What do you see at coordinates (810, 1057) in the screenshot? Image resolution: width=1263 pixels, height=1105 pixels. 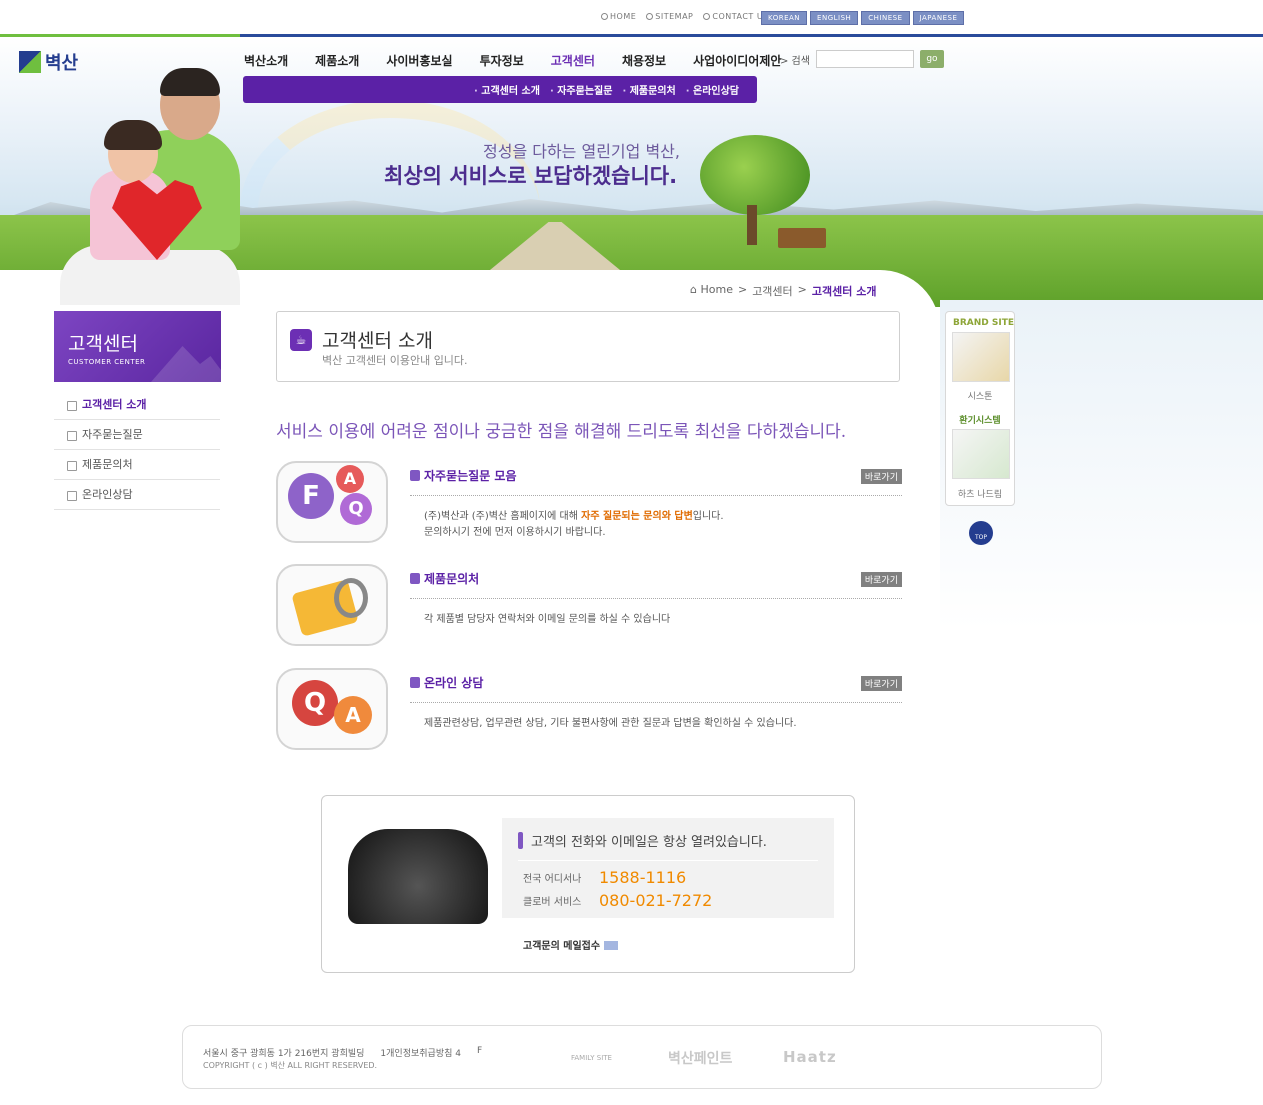 I see `family-site-haatz-logo: Haatz` at bounding box center [810, 1057].